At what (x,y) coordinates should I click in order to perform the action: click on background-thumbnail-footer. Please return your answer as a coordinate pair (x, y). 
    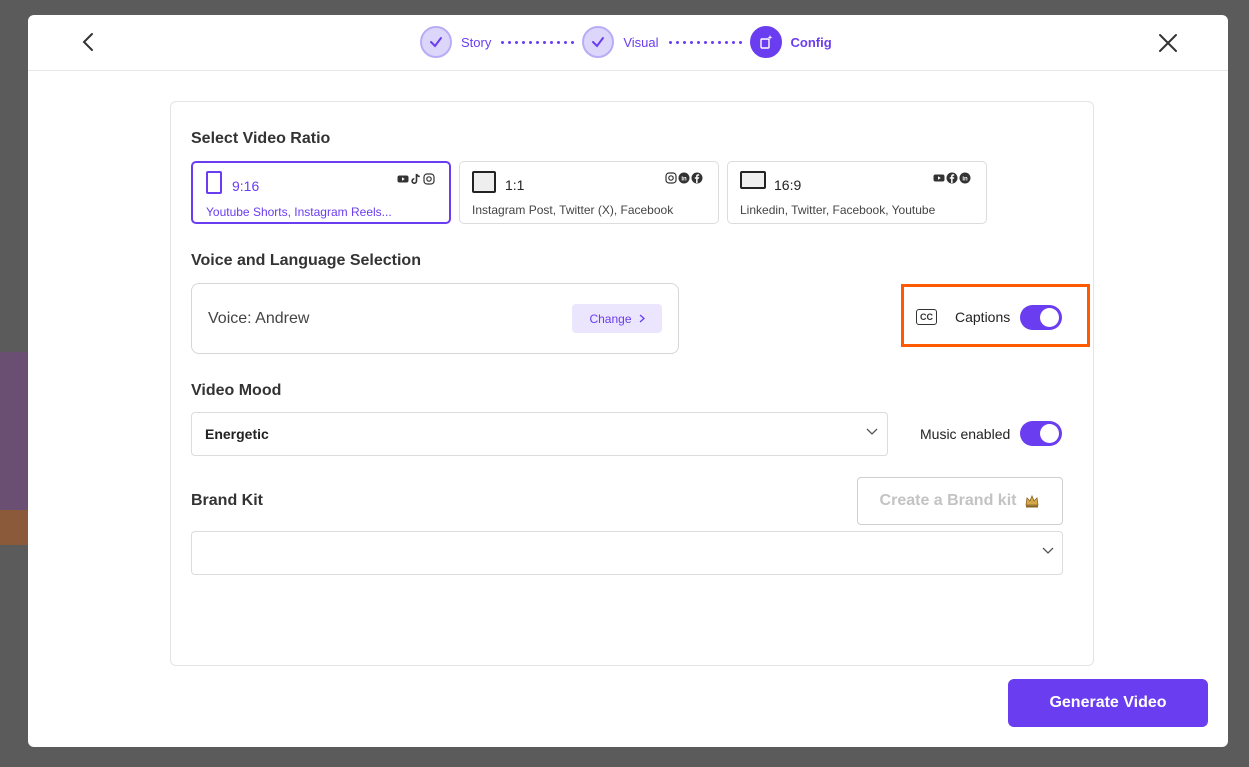
    Looking at the image, I should click on (14, 527).